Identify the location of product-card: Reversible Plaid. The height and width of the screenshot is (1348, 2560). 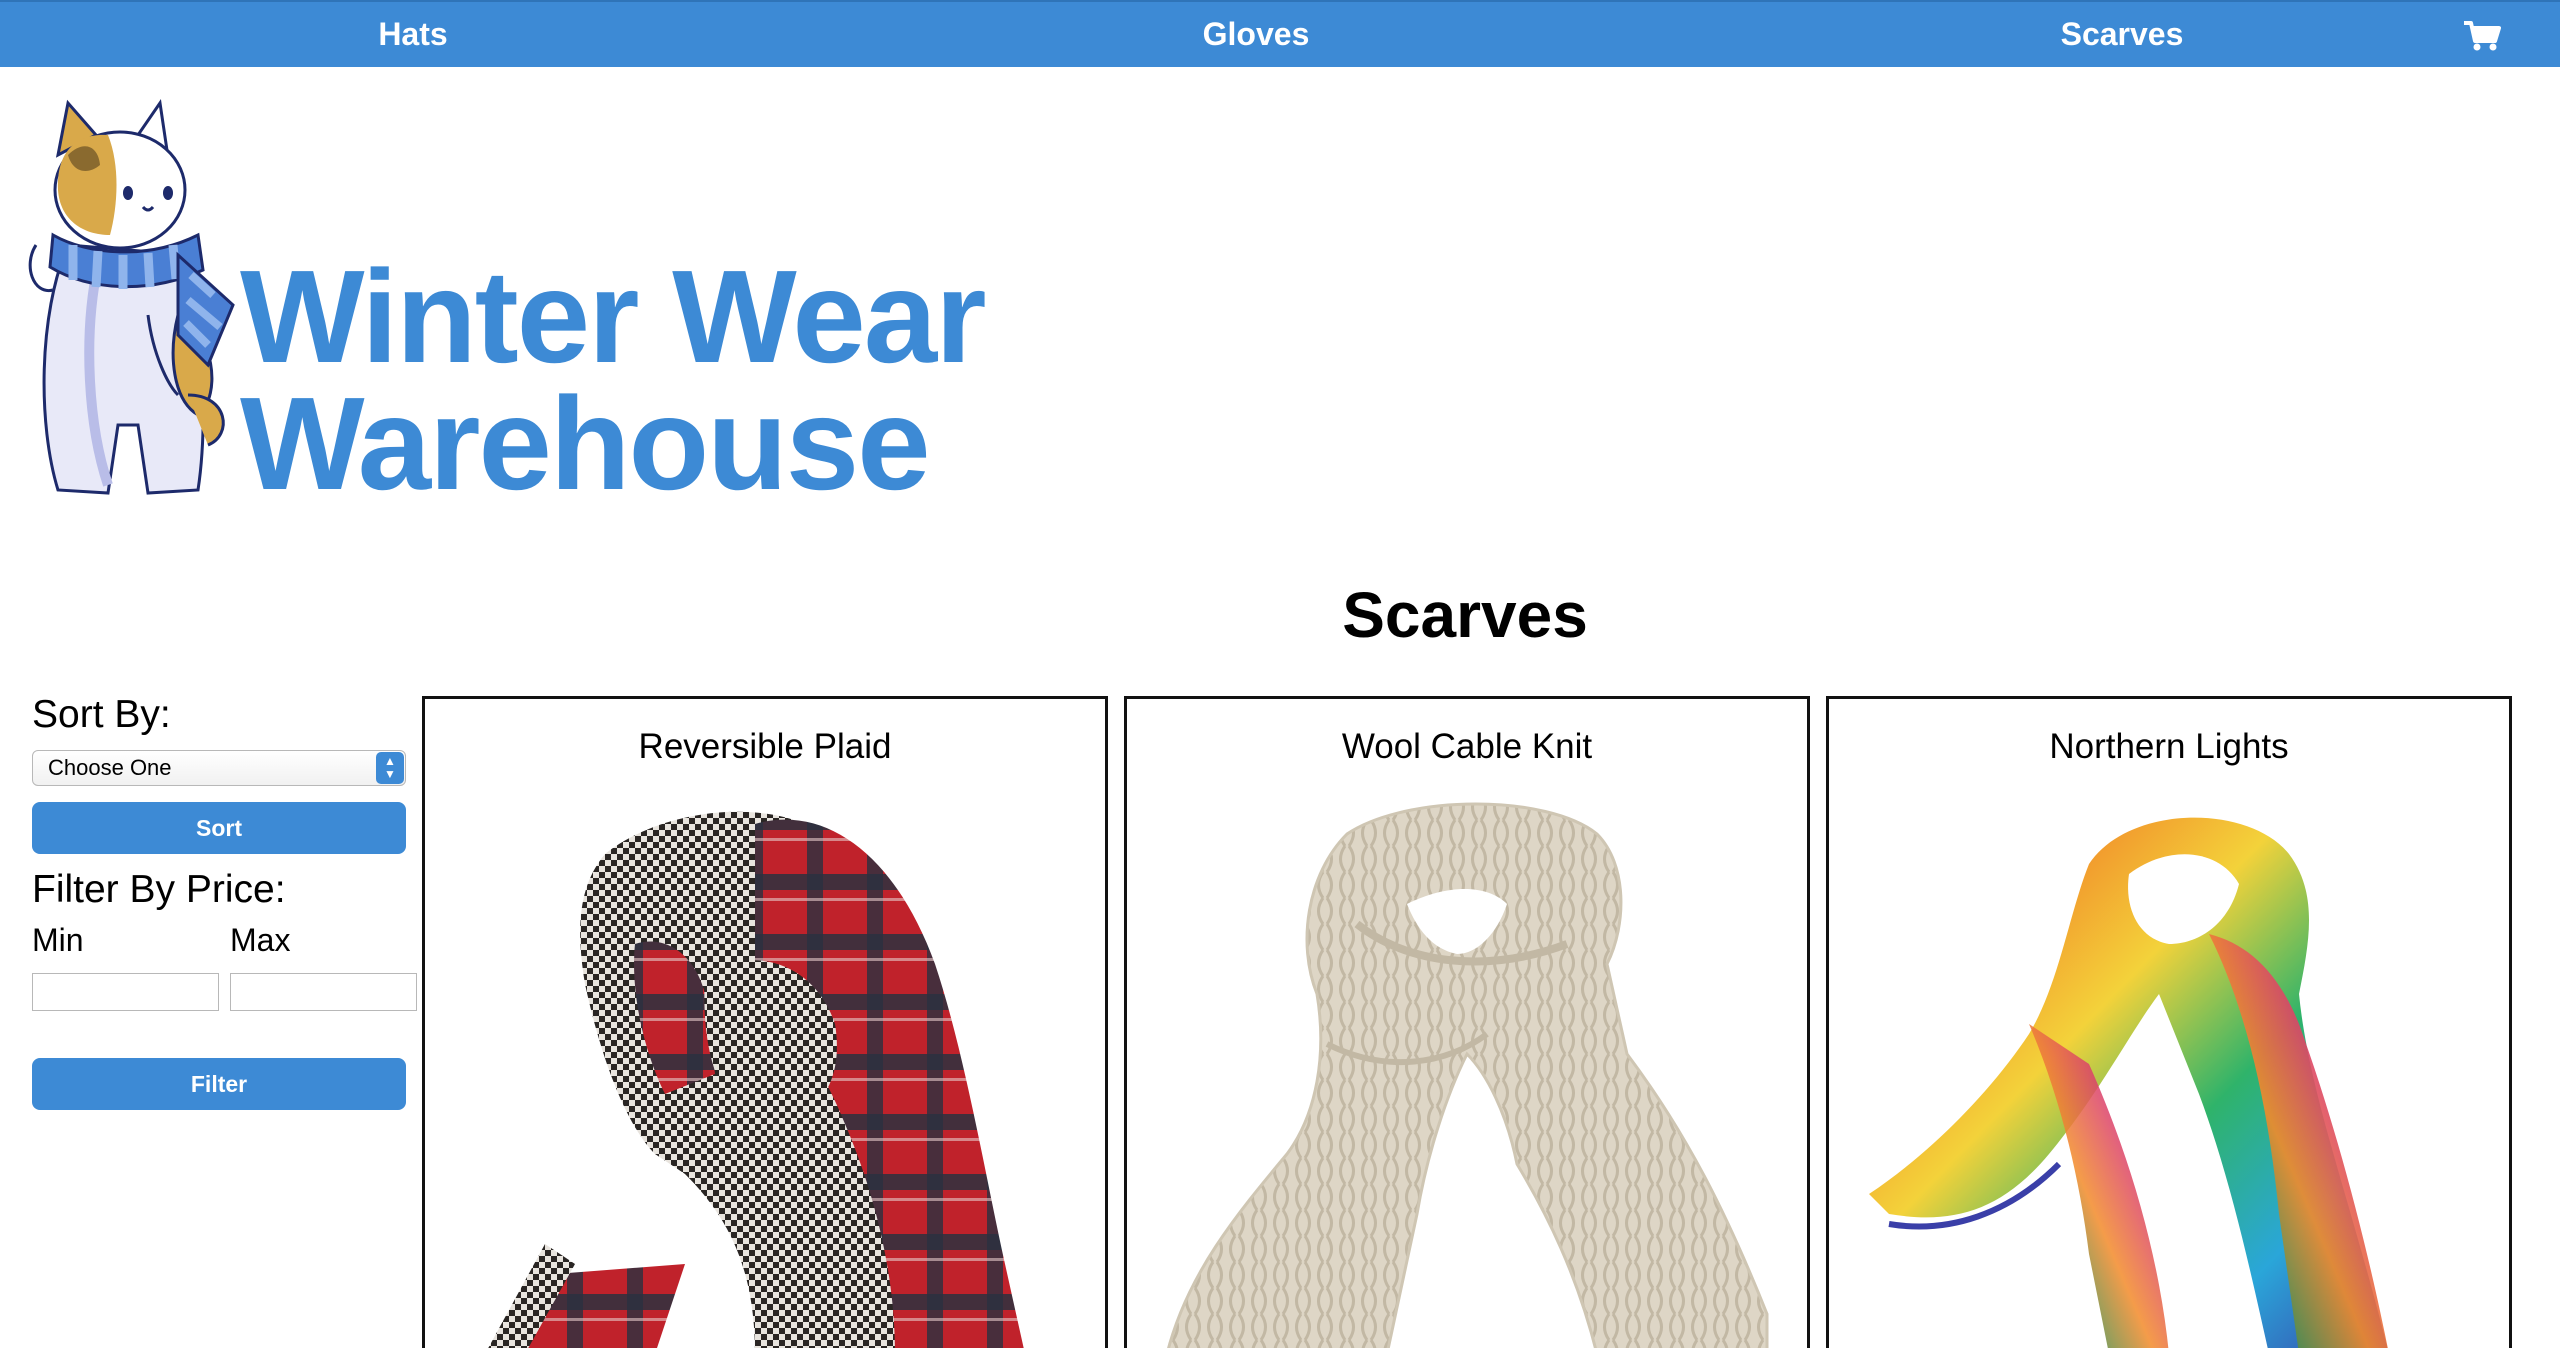
(765, 1022).